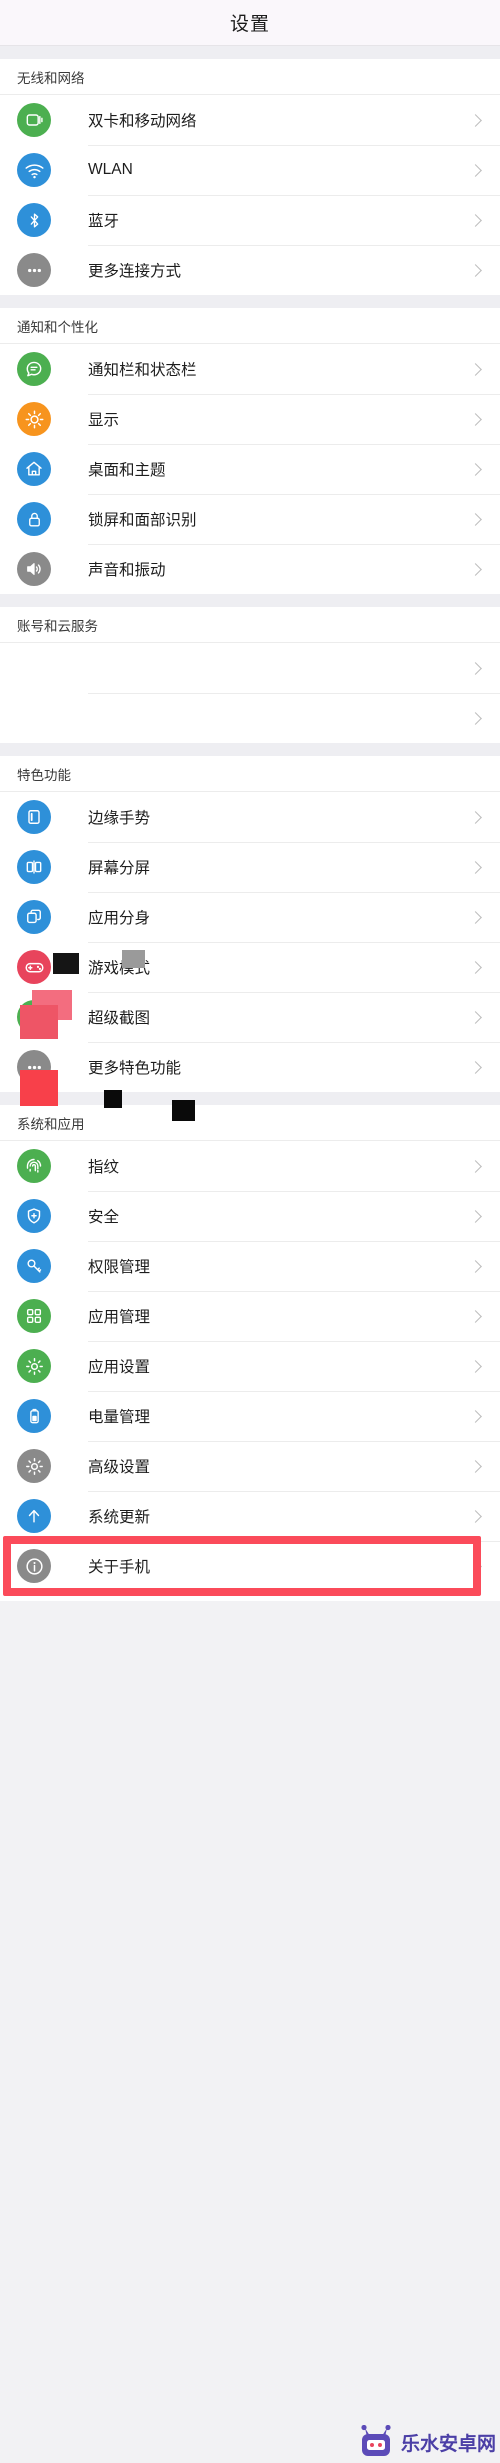  Describe the element at coordinates (57, 327) in the screenshot. I see `section-header-label: 通知和个性化` at that location.